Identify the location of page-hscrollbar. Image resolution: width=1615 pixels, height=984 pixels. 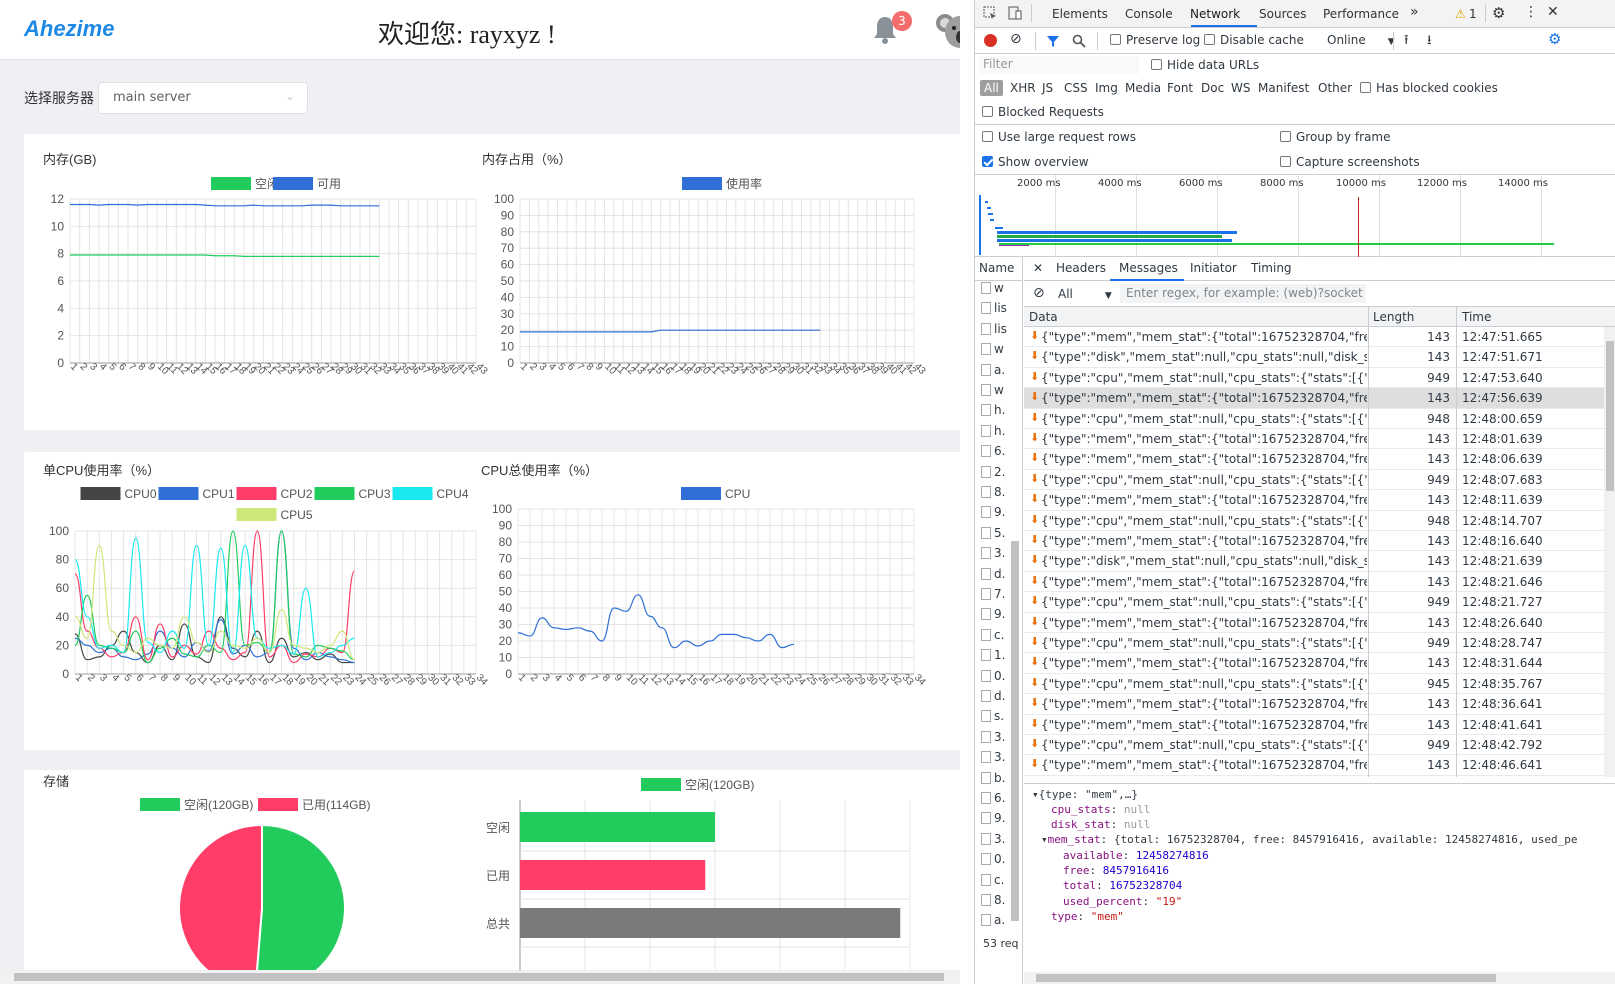
(480, 977).